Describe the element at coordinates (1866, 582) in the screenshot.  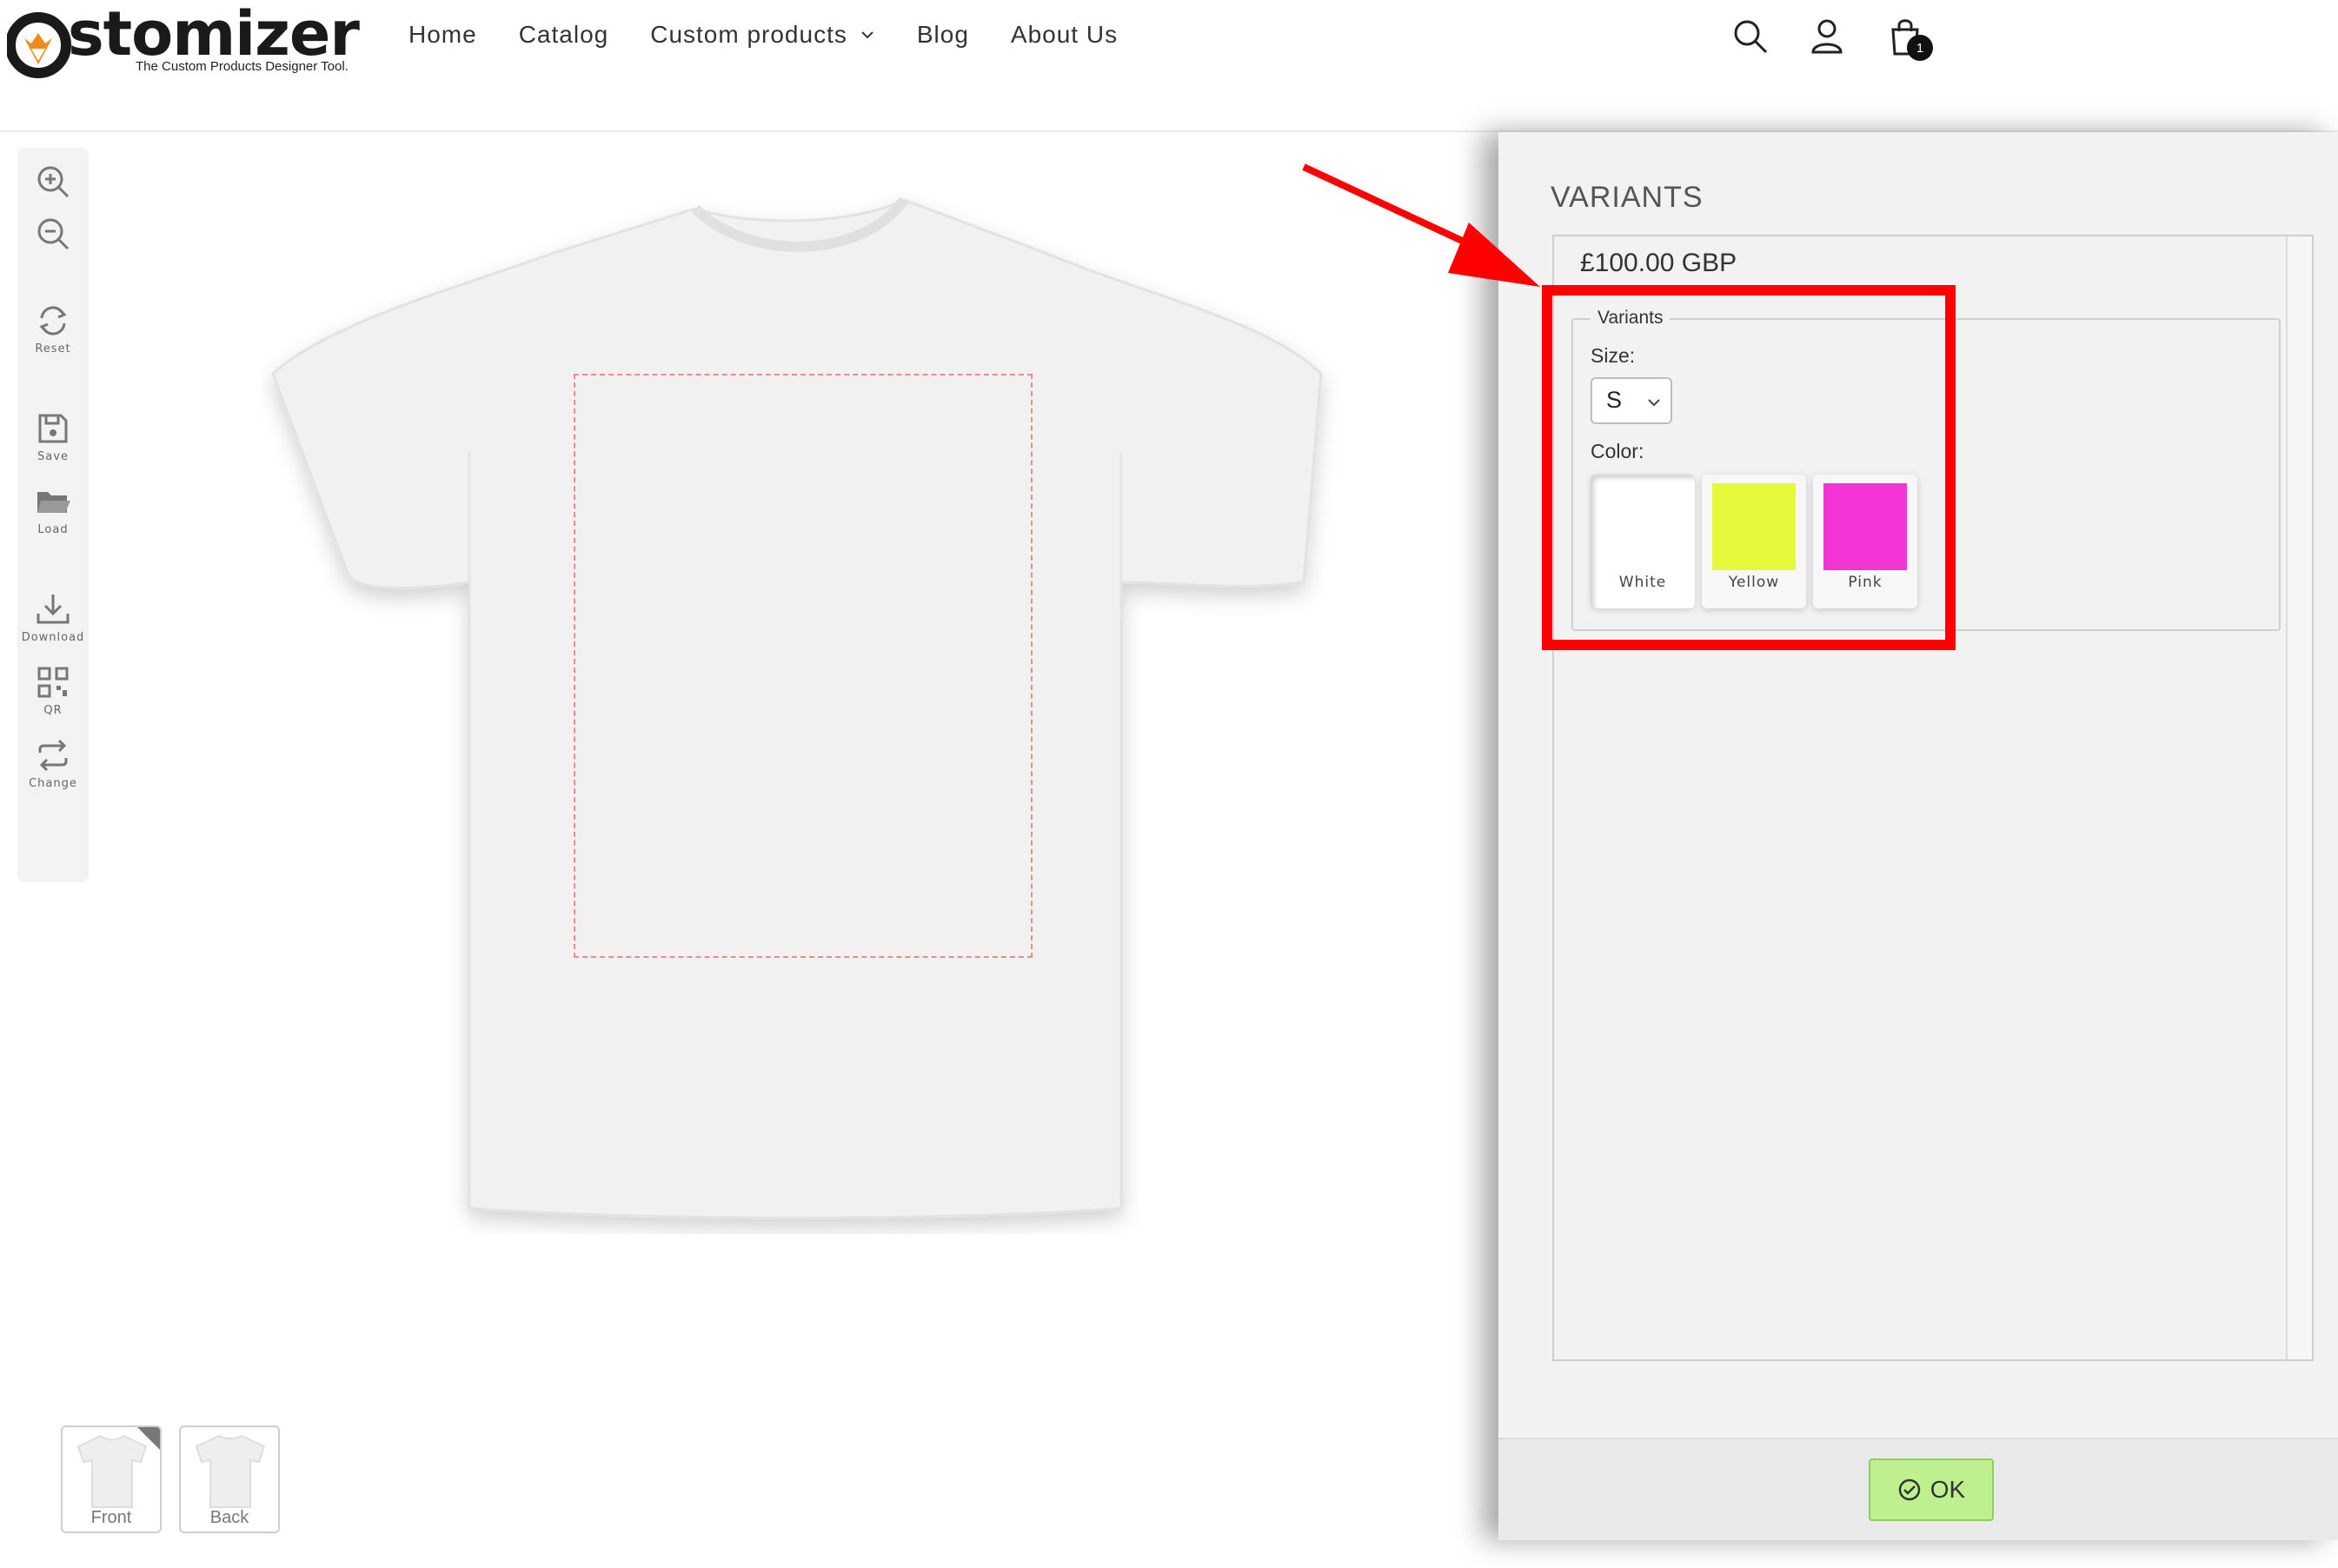
I see `color-name-pink: Pink` at that location.